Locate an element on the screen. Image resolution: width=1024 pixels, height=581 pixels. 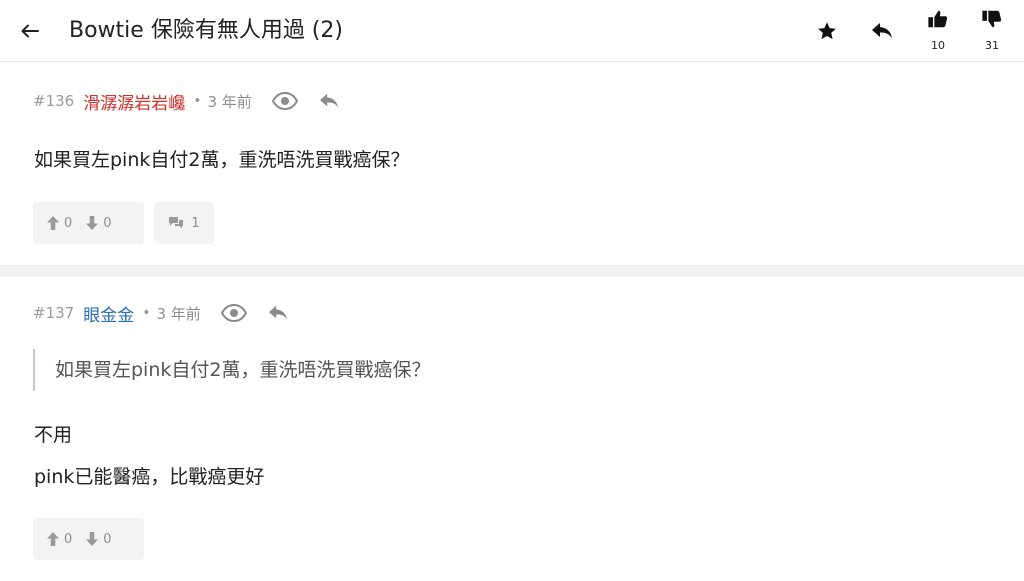
back-button is located at coordinates (30, 31).